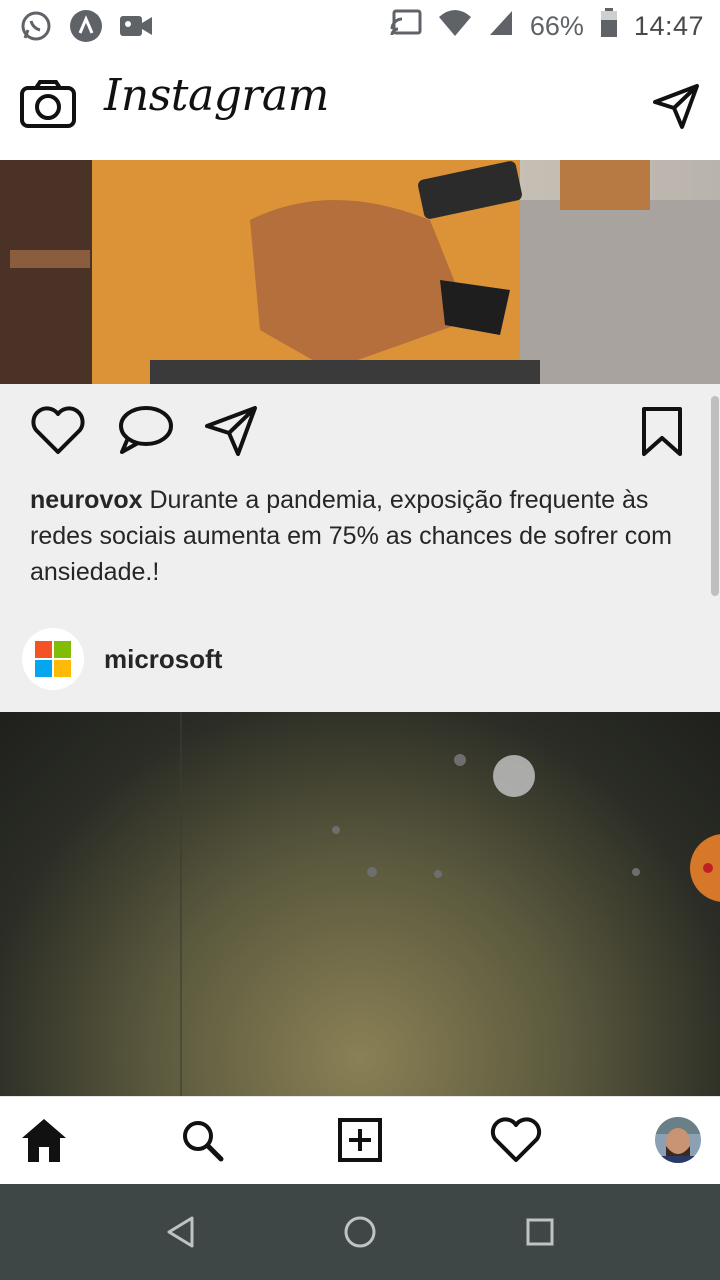 Image resolution: width=720 pixels, height=1280 pixels. Describe the element at coordinates (360, 1140) in the screenshot. I see `add-post-icon` at that location.